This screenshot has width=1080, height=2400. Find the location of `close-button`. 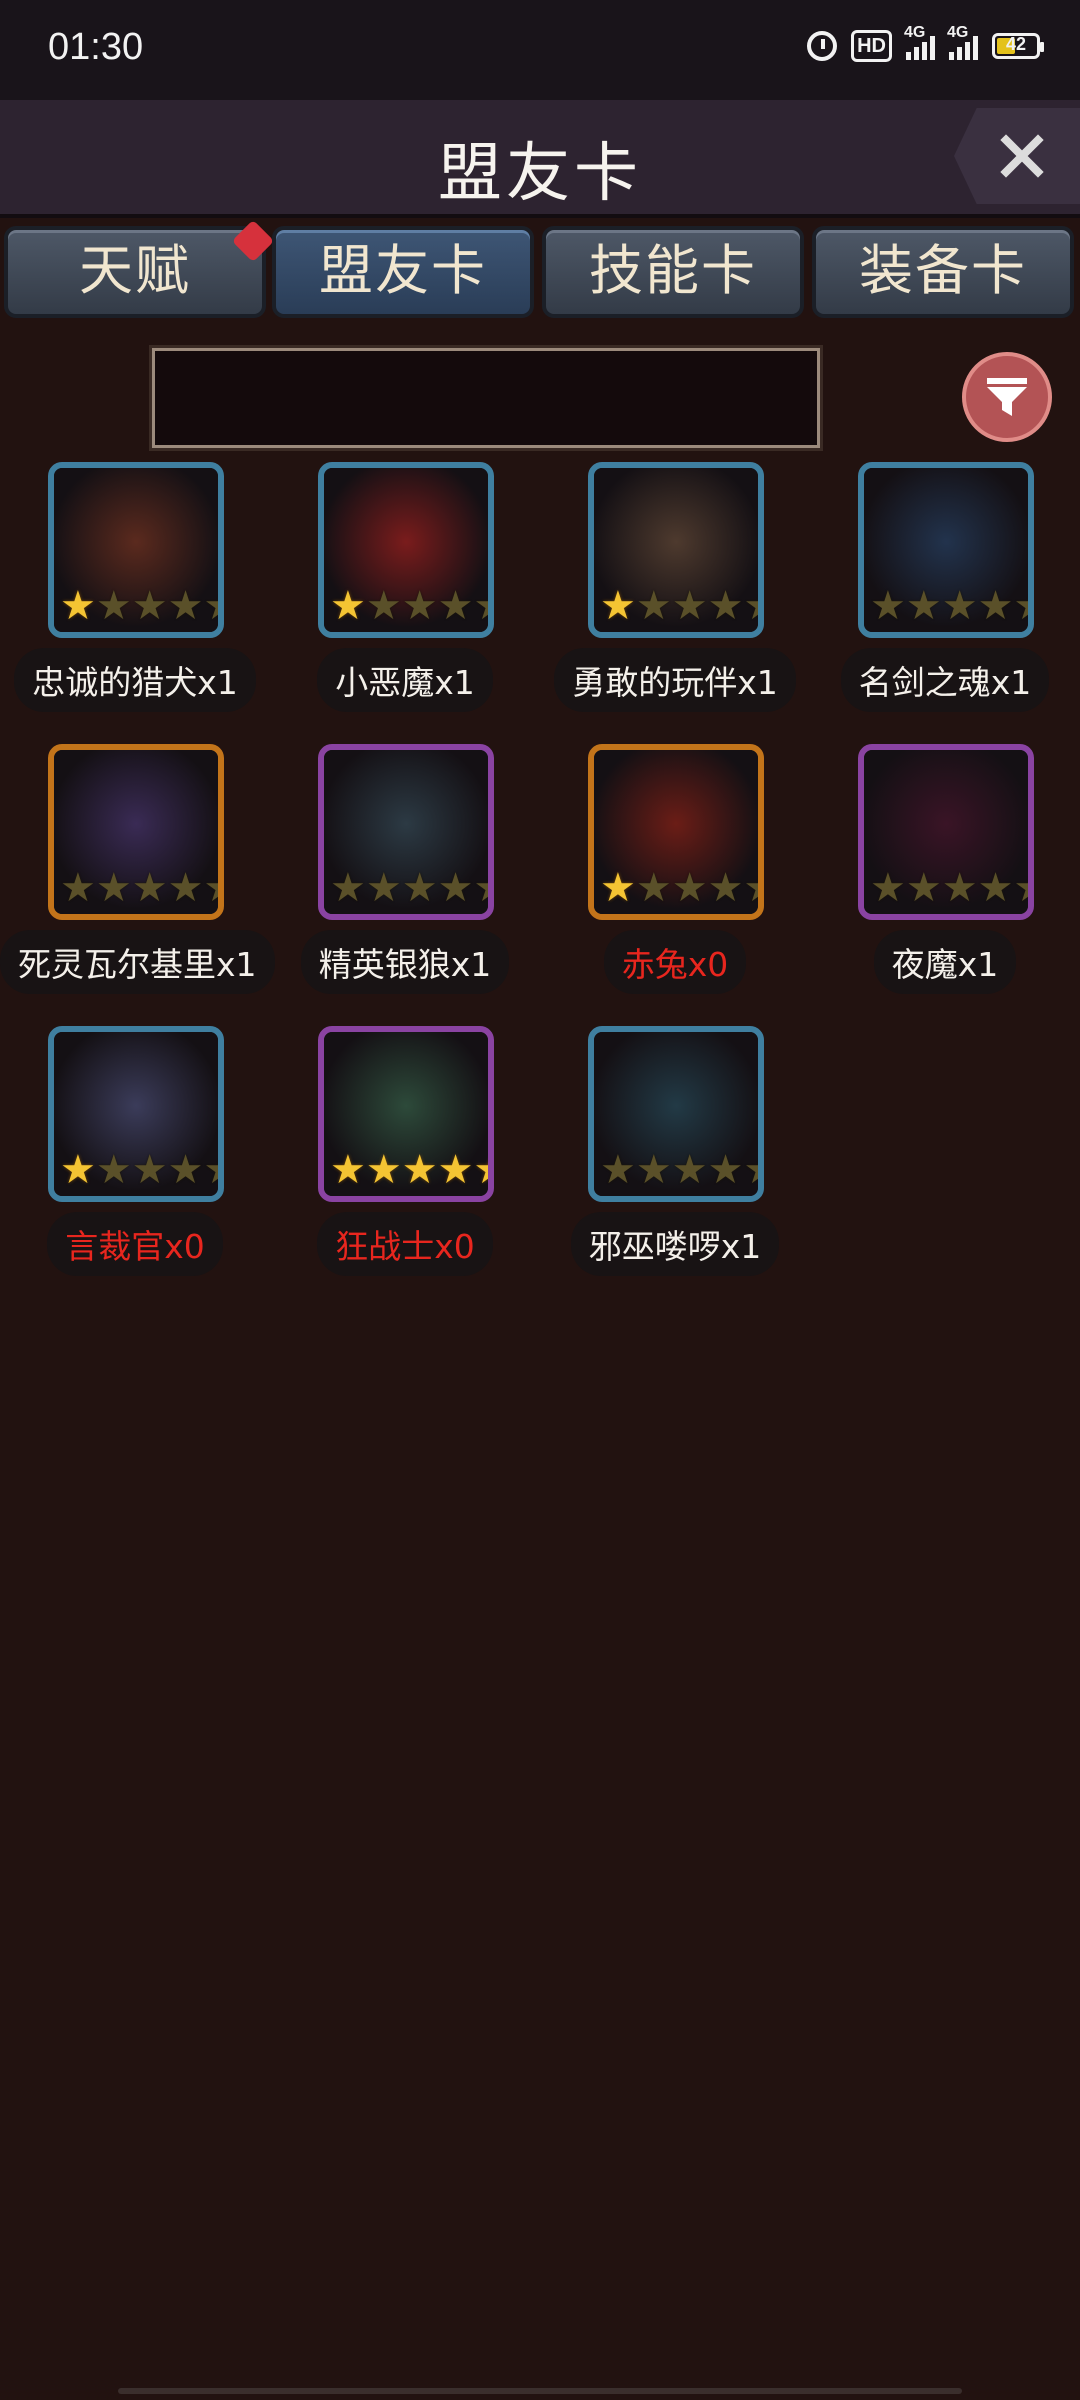

close-button is located at coordinates (1017, 156).